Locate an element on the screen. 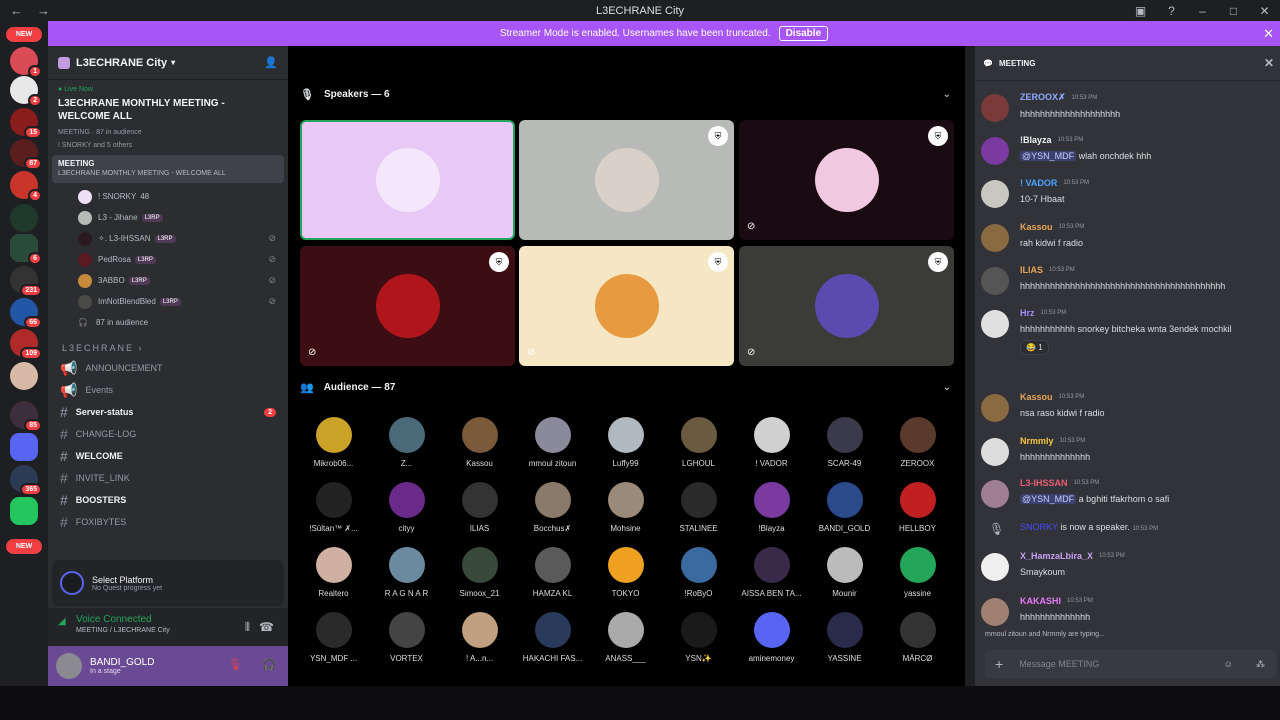  channel-announcement: 📢 ANNOUNCEMENT is located at coordinates (168, 368).